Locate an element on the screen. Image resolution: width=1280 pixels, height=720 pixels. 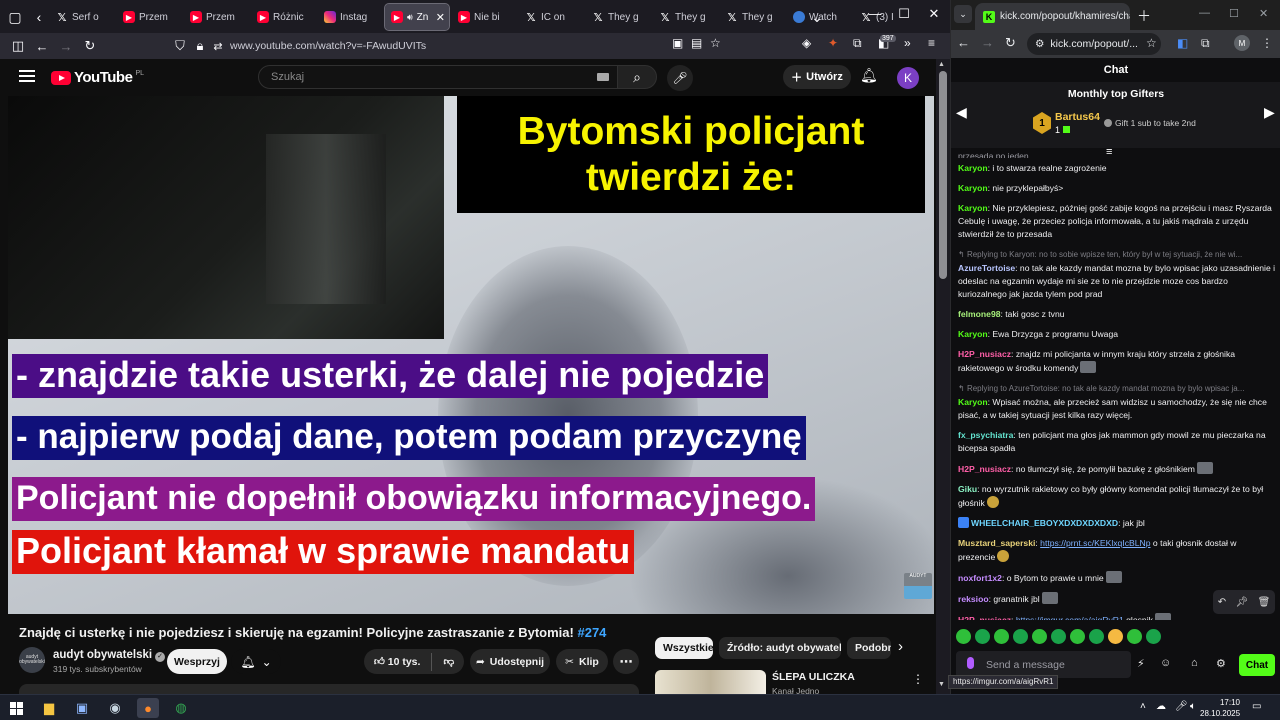
speaker-icon: 🔈︎ is located at coordinates (1193, 706).